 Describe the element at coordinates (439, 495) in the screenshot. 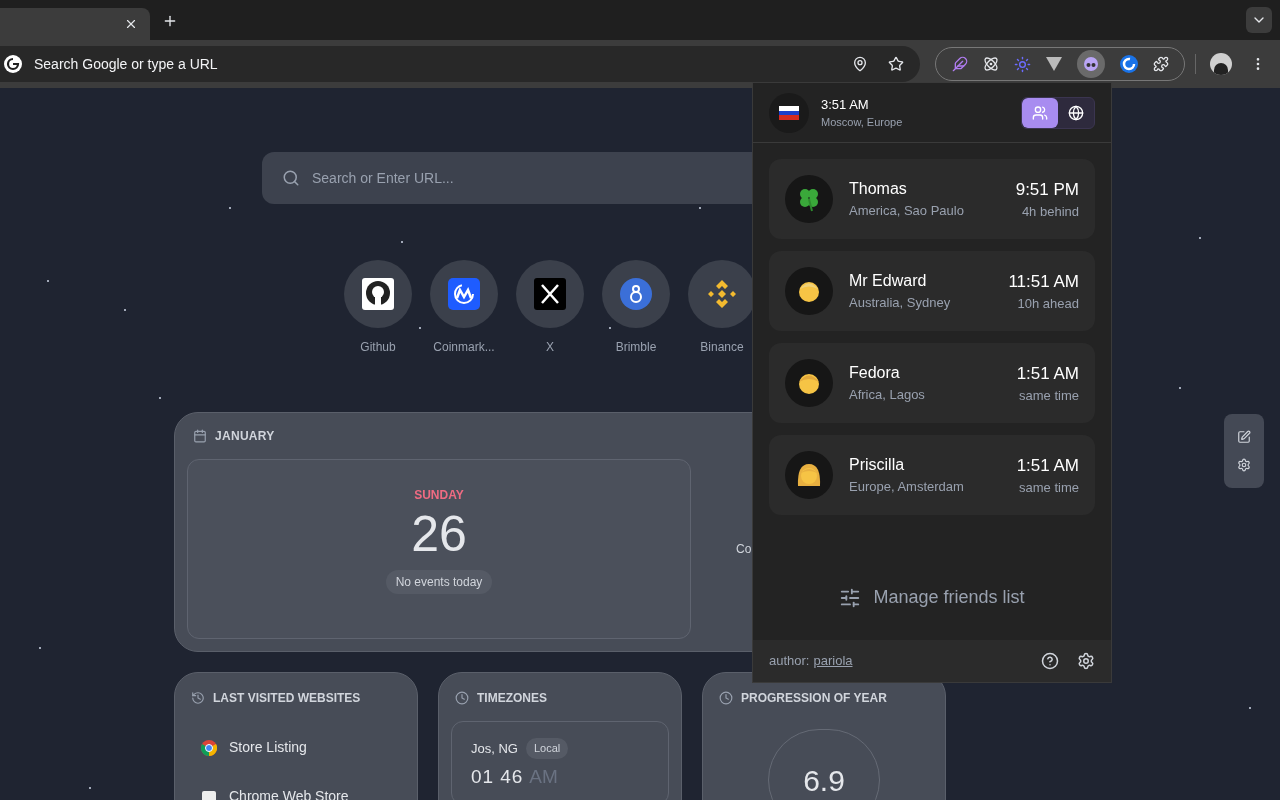

I see `weekday-label: SUNDAY` at that location.